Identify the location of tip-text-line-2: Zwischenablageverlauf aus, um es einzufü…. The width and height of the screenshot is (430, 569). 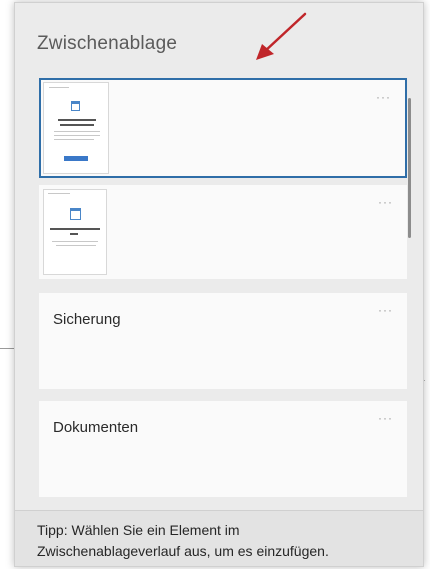
(183, 551).